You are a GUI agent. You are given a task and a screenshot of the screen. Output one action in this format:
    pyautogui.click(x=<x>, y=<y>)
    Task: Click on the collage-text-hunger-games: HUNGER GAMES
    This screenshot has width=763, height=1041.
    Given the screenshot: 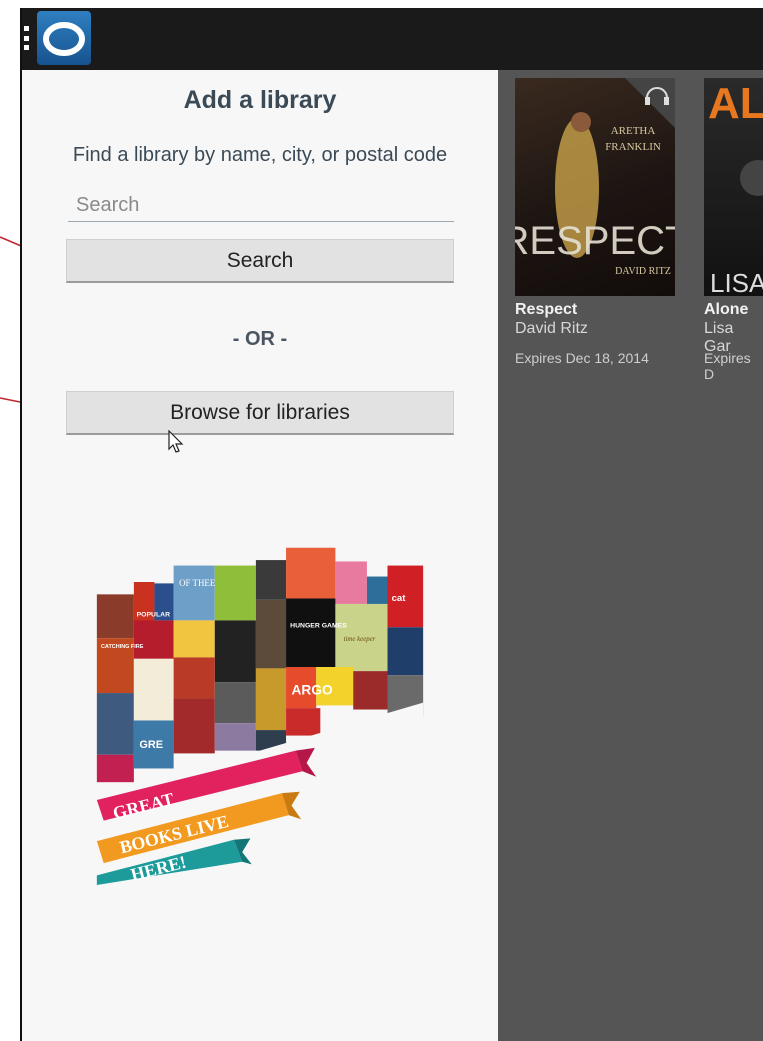 What is the action you would take?
    pyautogui.click(x=318, y=625)
    